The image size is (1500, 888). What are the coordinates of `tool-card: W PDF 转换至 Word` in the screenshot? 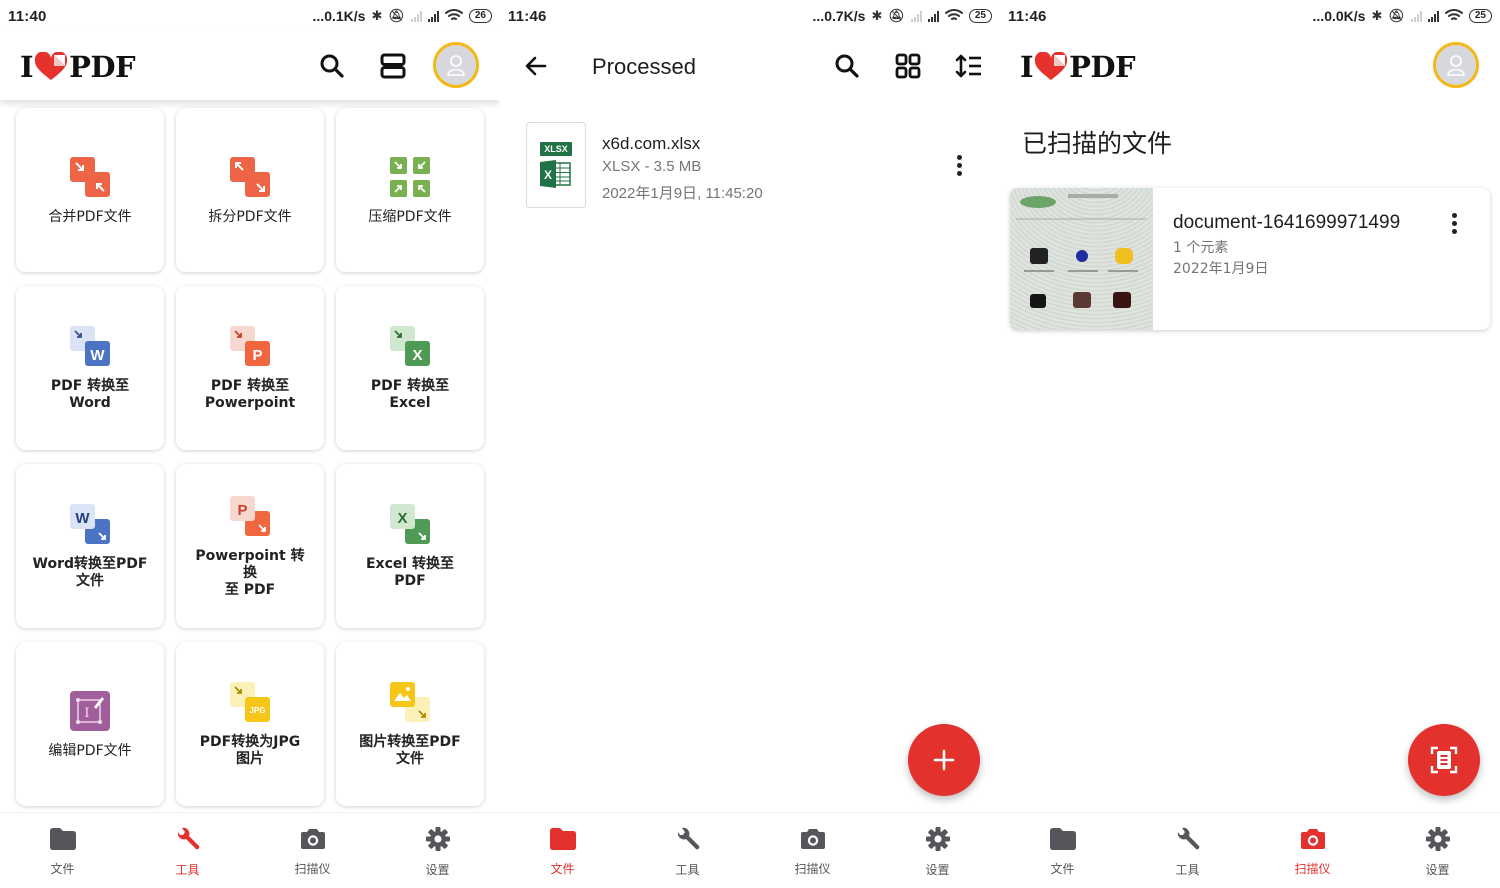 It's located at (90, 368).